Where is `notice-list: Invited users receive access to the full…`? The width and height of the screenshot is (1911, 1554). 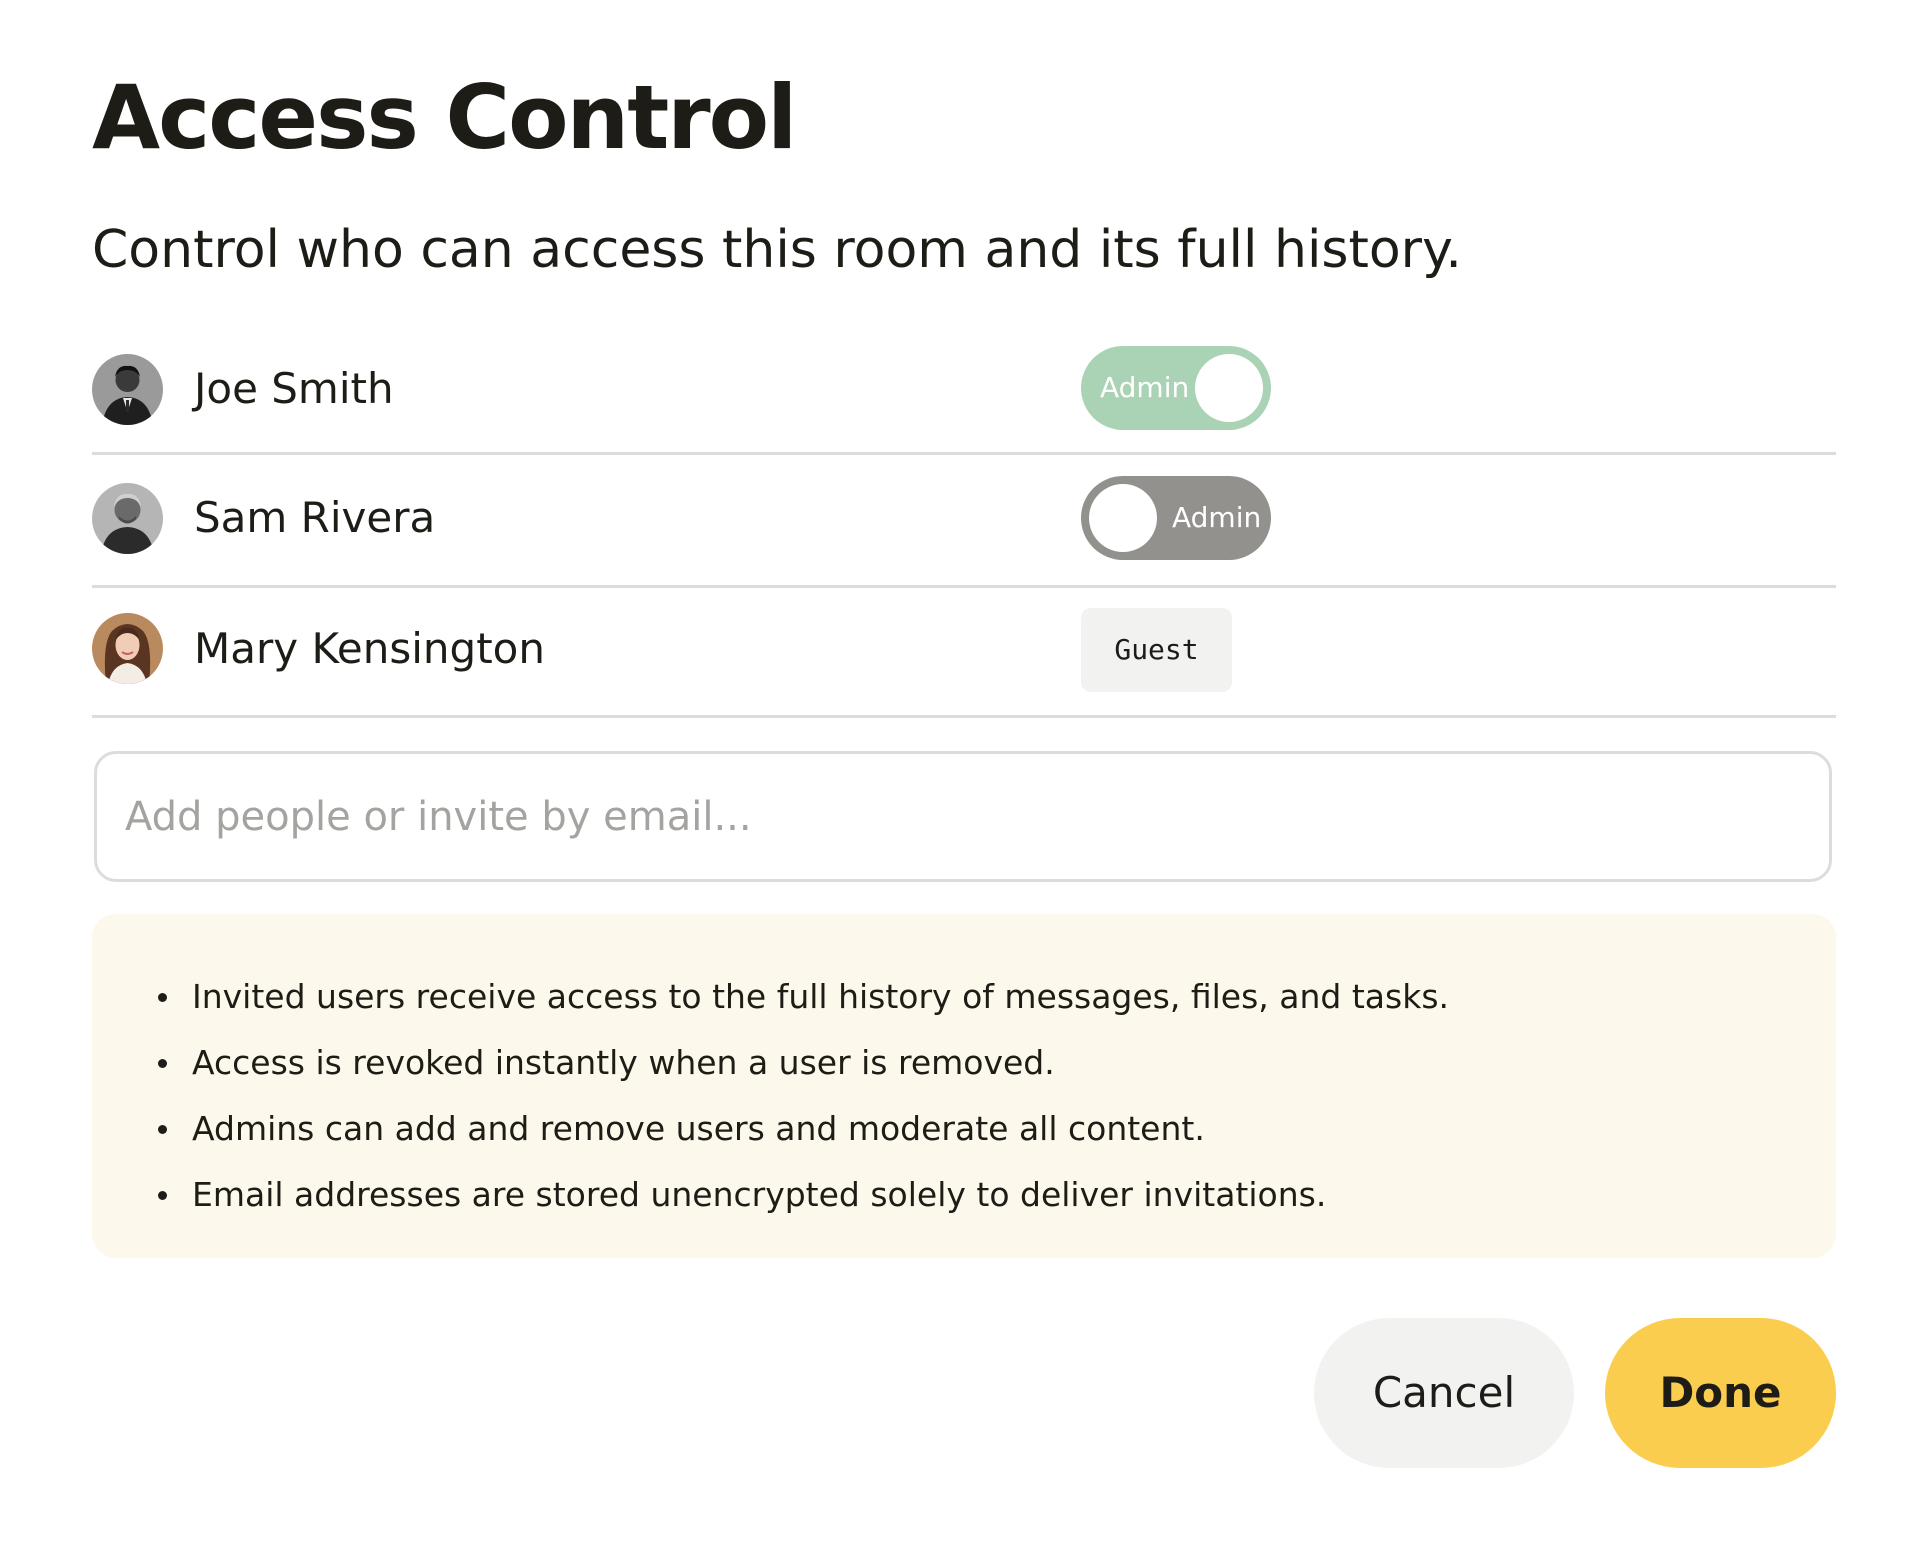
notice-list: Invited users receive access to the full… is located at coordinates (802, 1096).